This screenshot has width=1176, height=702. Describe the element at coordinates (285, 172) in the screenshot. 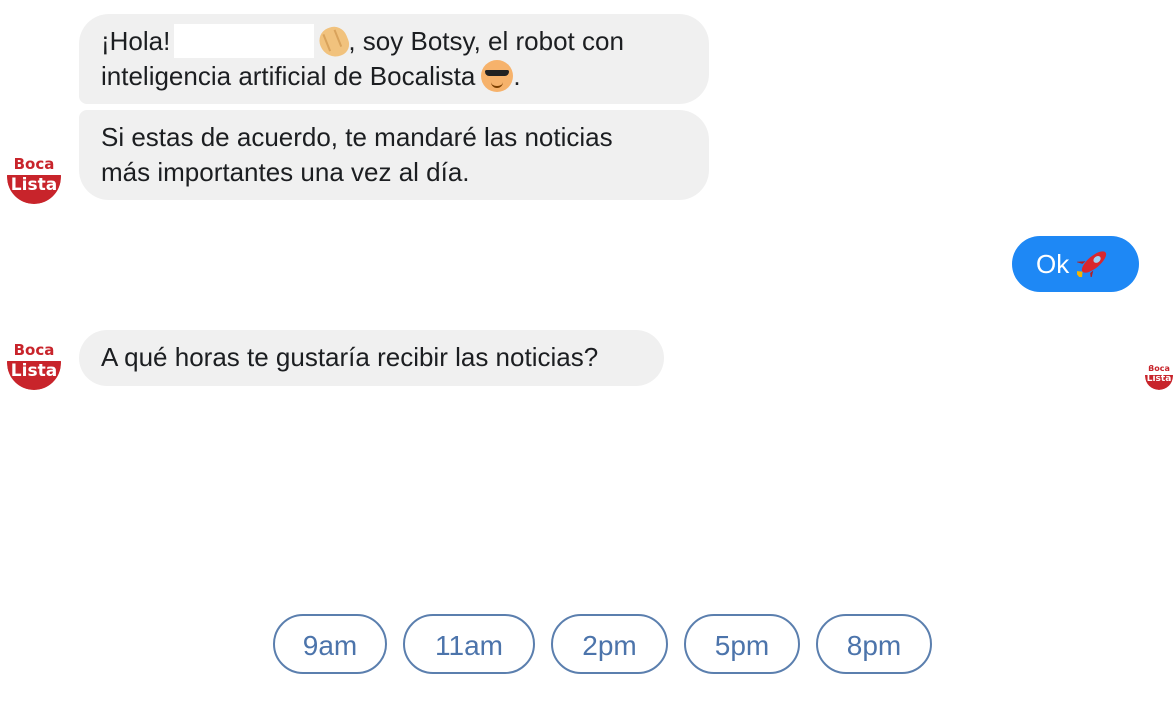

I see `consent-text-line2: más importantes una vez al día.` at that location.